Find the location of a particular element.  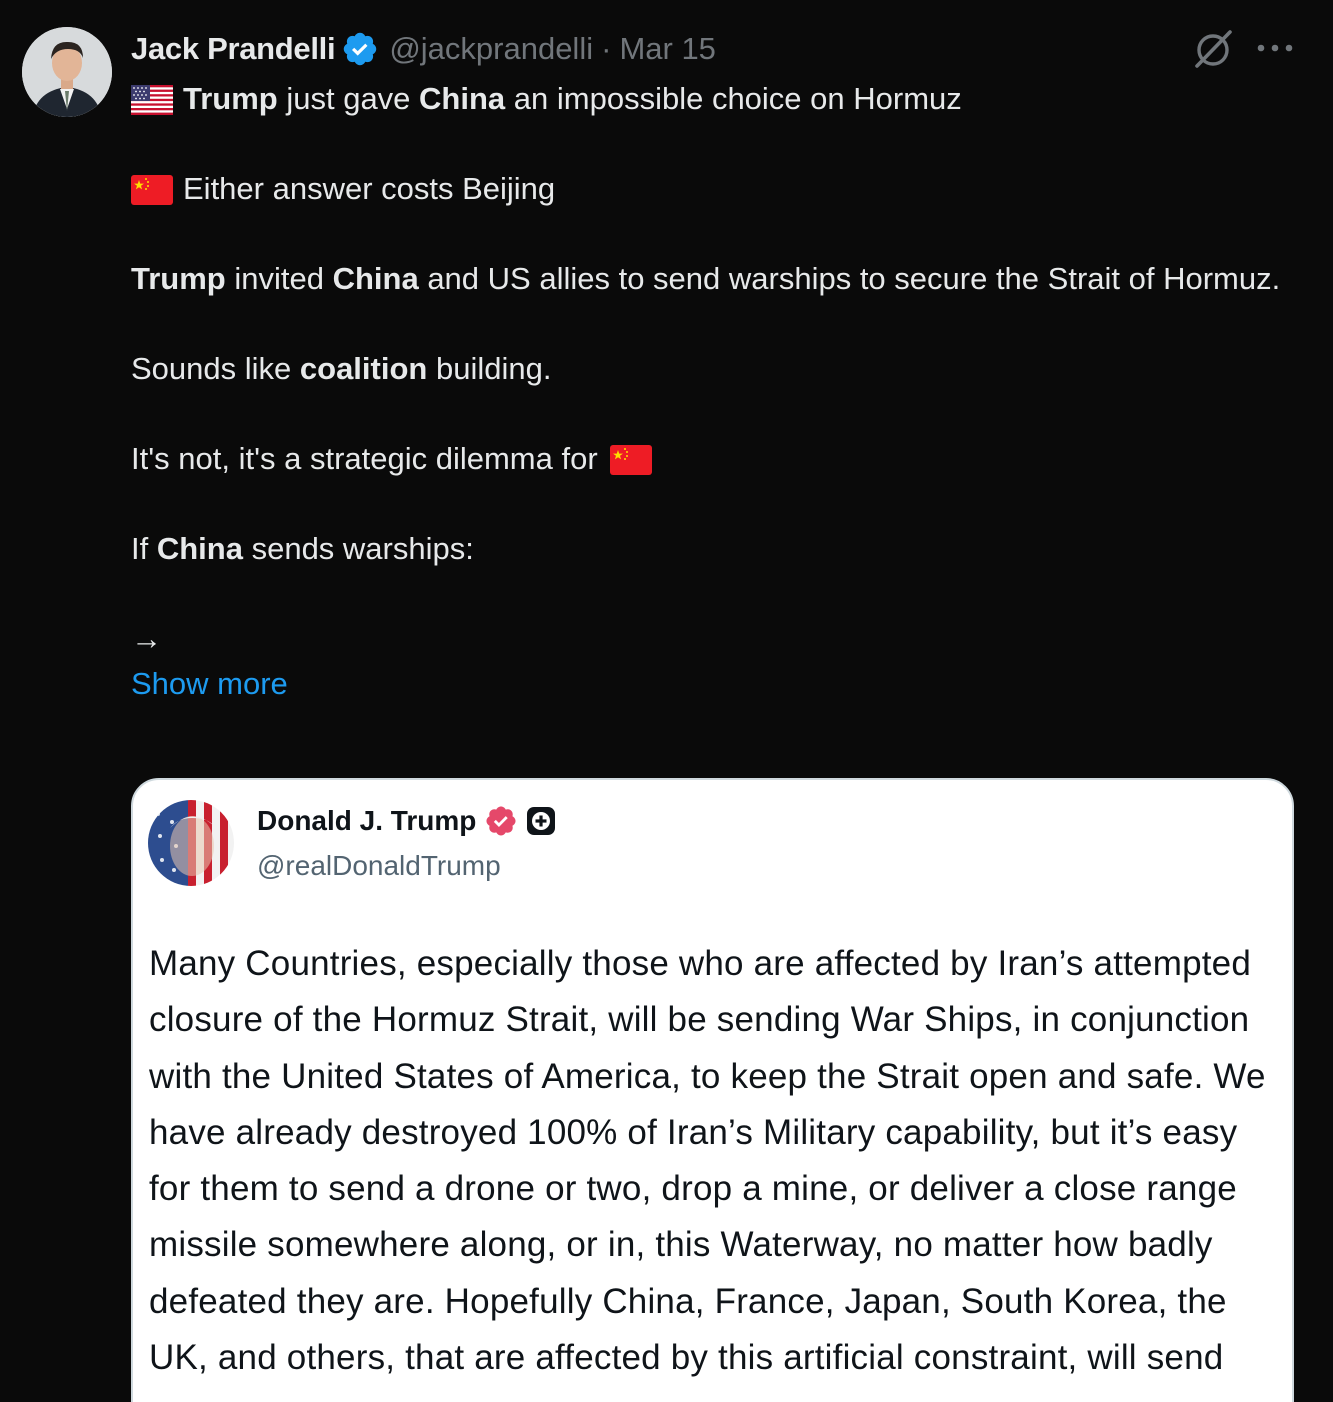

more-options-icon is located at coordinates (1275, 48).